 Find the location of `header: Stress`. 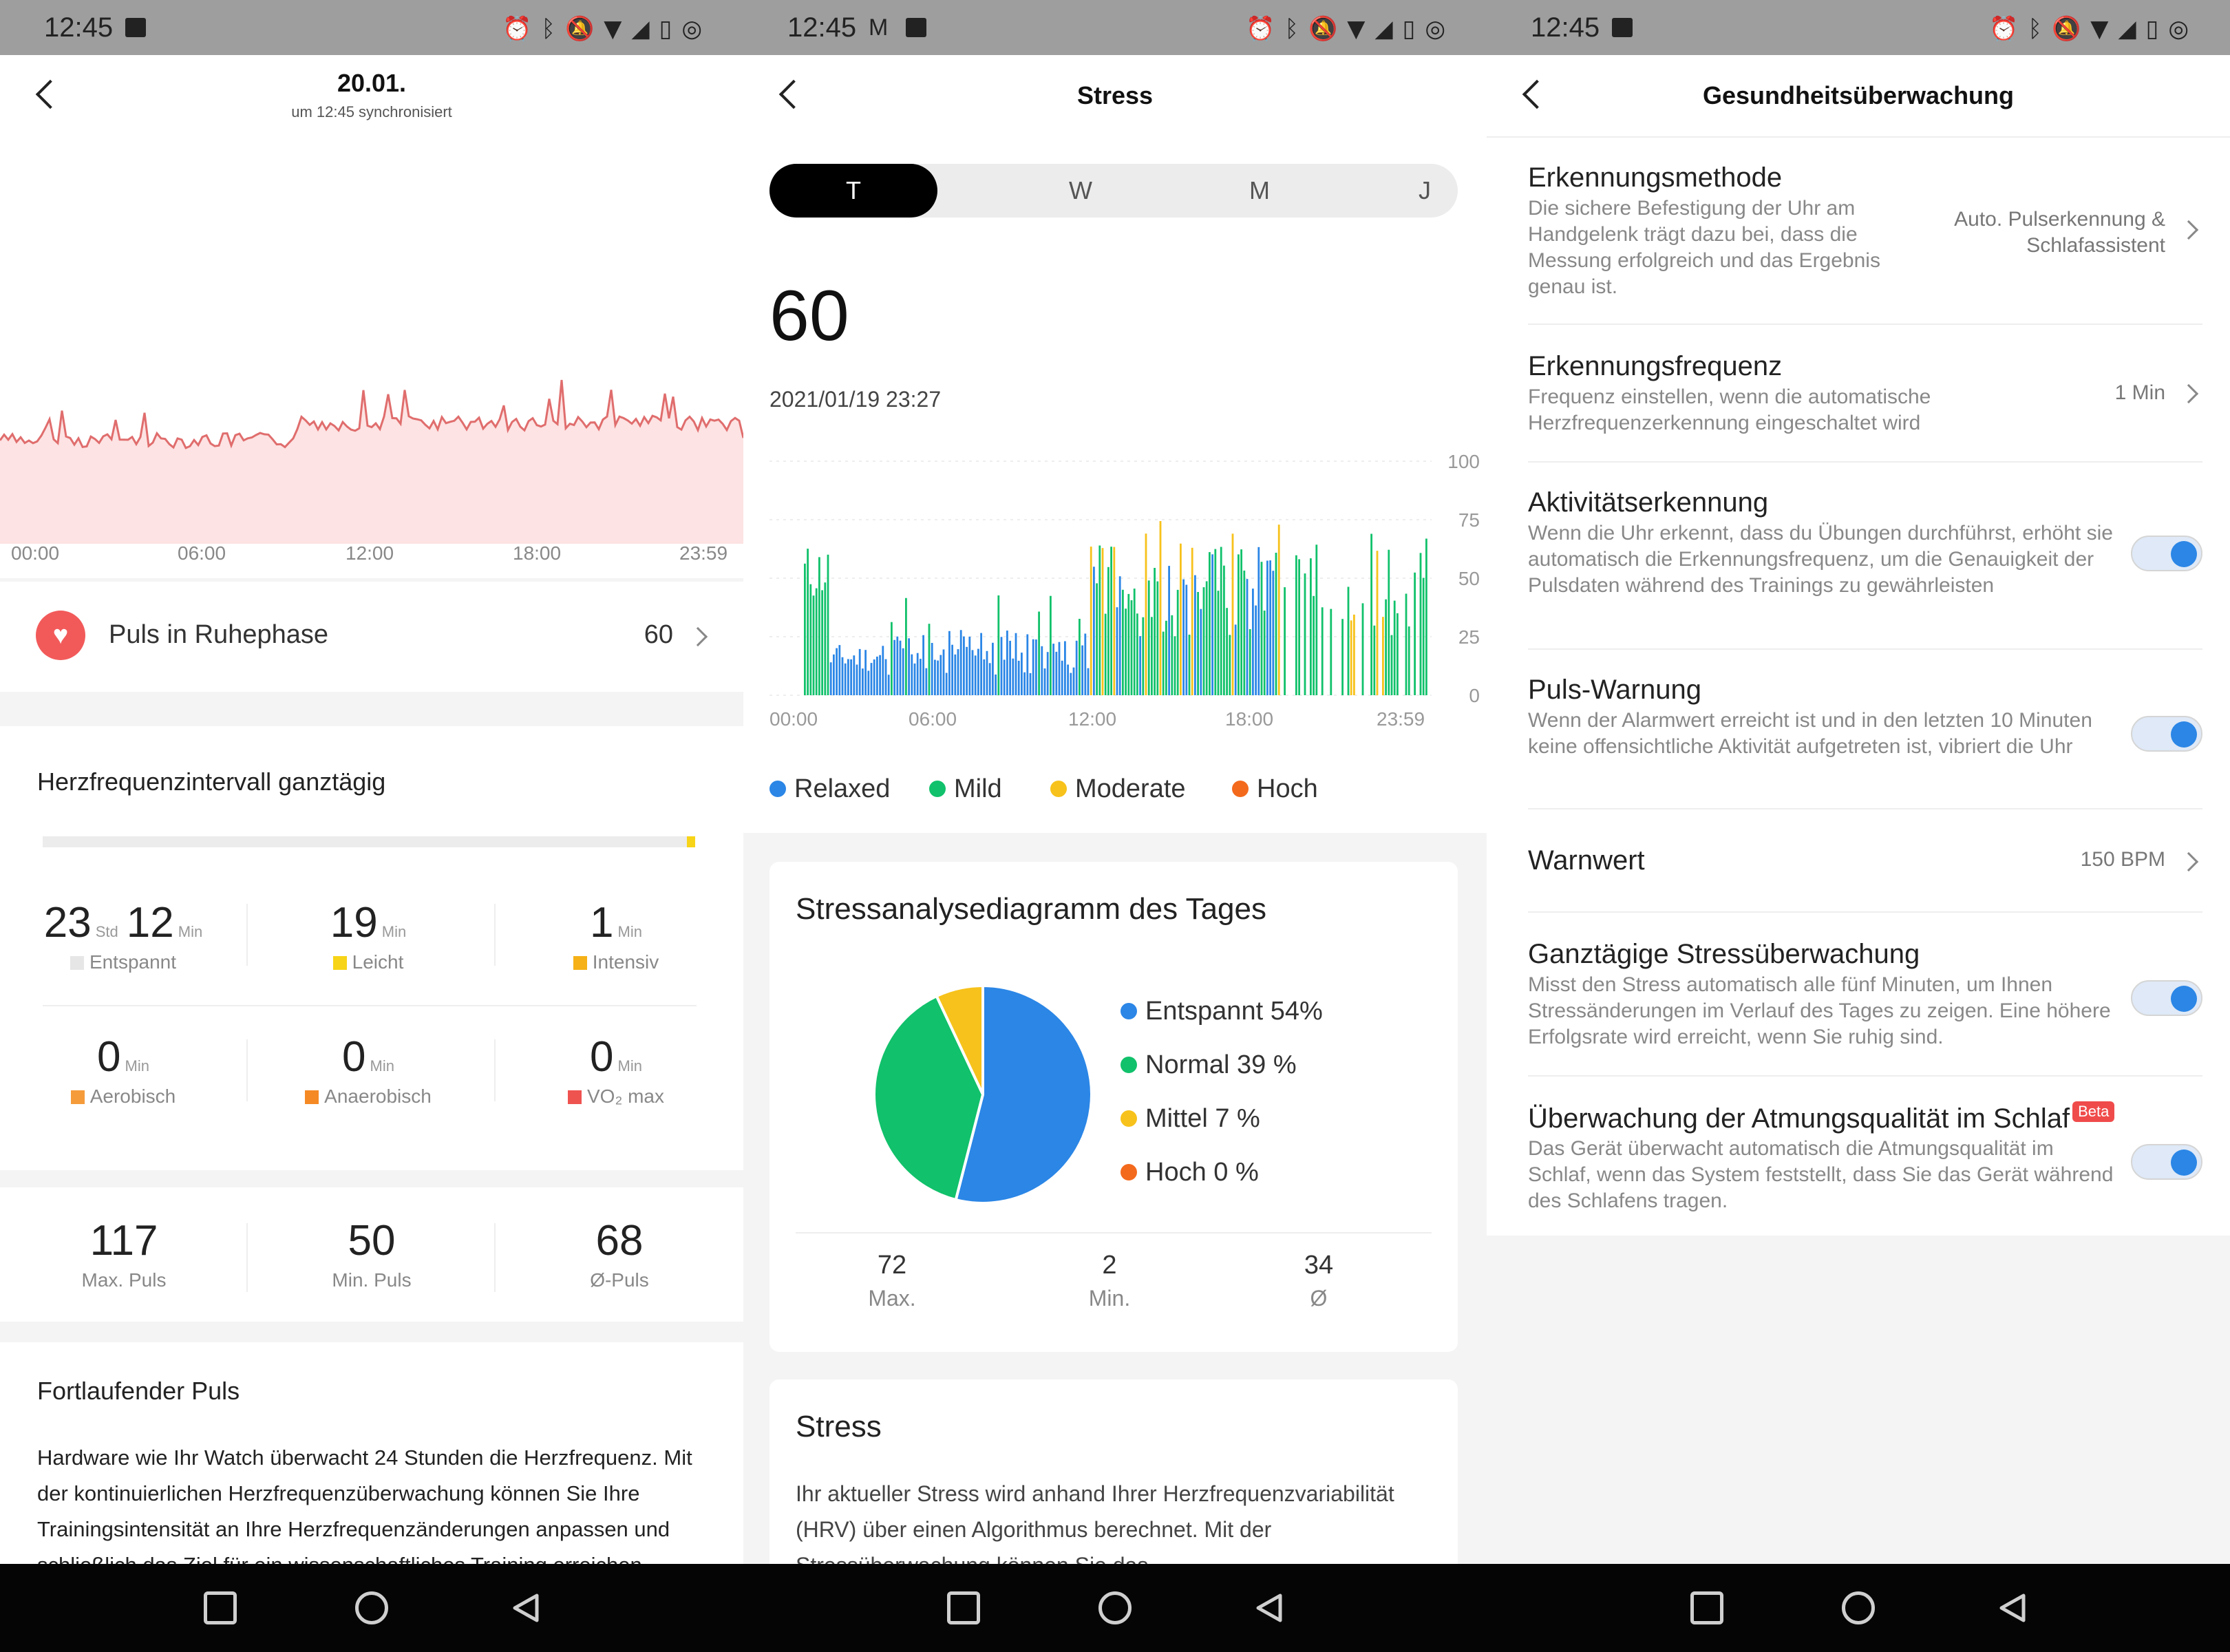

header: Stress is located at coordinates (1115, 96).